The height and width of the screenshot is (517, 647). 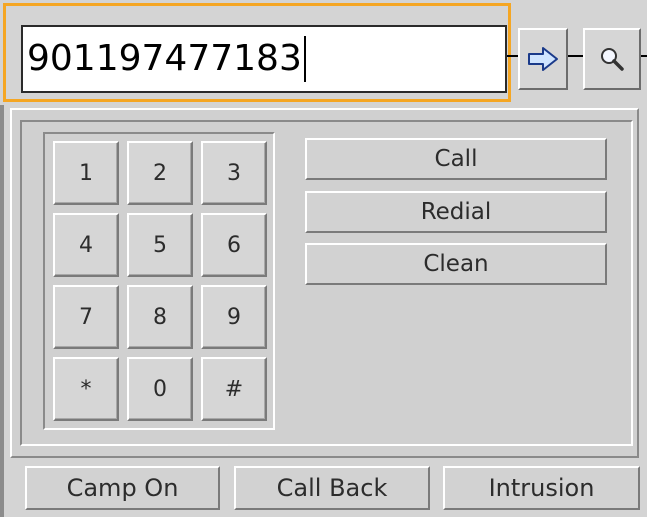 What do you see at coordinates (160, 389) in the screenshot?
I see `key-0: 0` at bounding box center [160, 389].